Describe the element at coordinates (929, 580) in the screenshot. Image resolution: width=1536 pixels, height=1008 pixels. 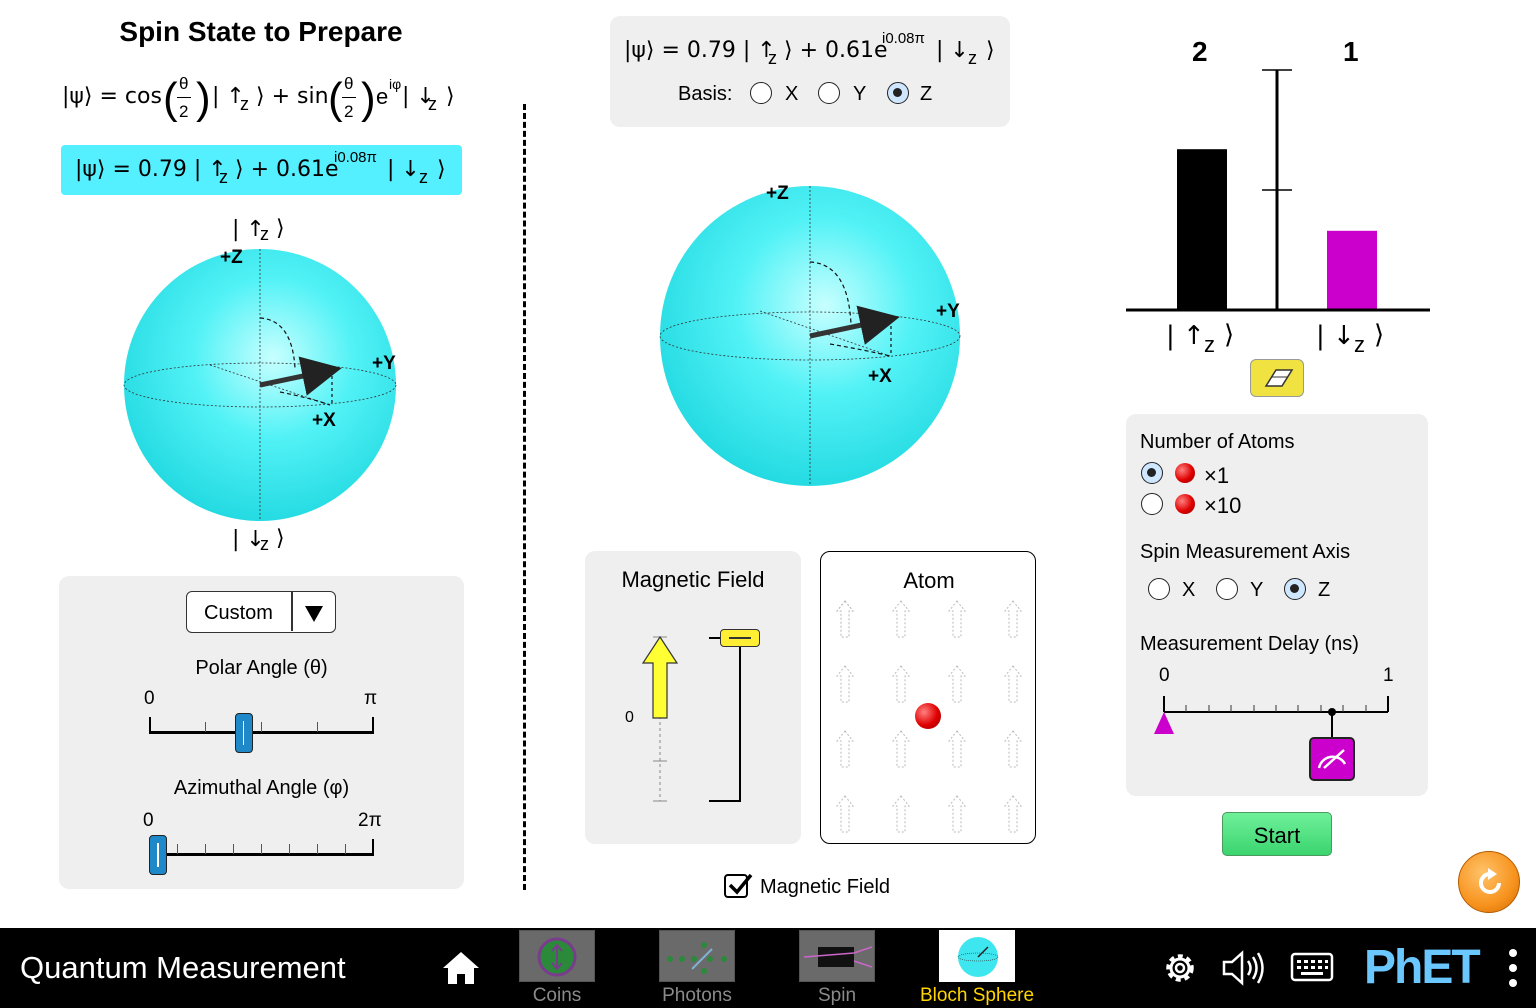
I see `atom-title: Atom` at that location.